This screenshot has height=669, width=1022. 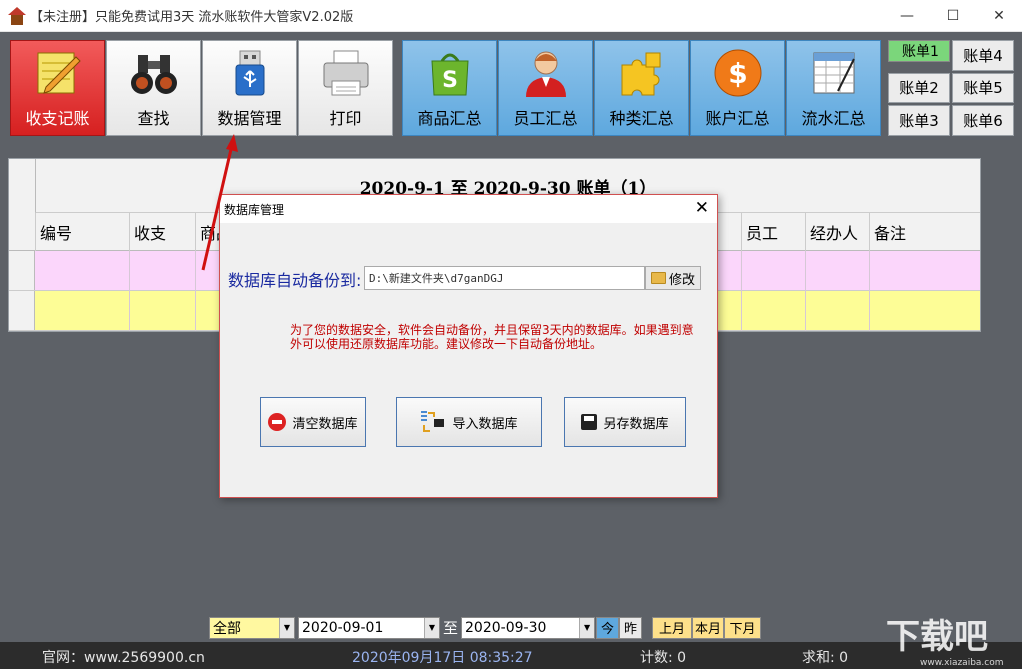 I want to click on printer-icon, so click(x=345, y=73).